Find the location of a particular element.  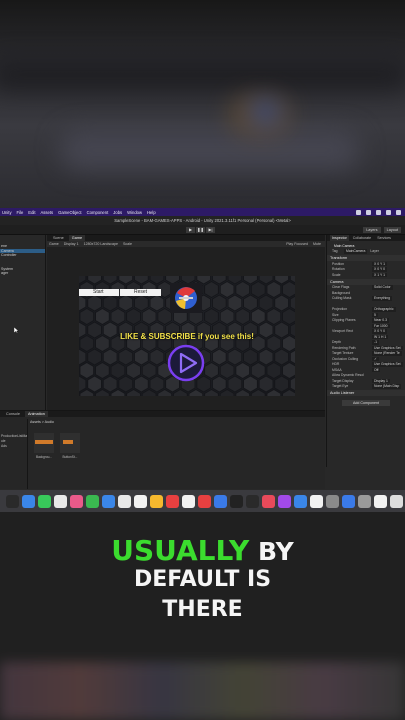

layout-dropdown: Layout is located at coordinates (392, 230).